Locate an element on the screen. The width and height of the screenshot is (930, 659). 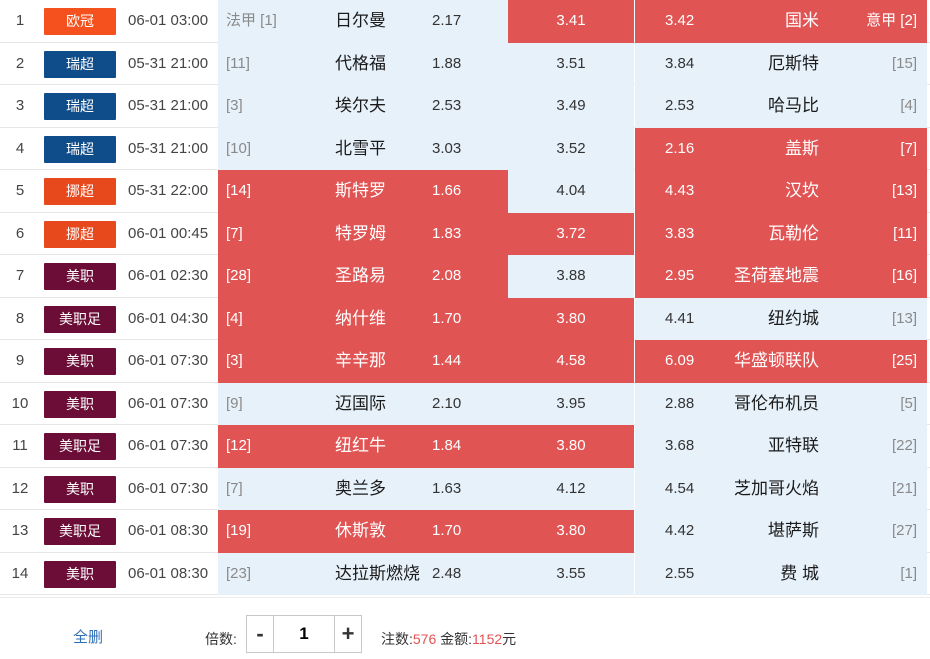
home-team: 代格福 is located at coordinates (360, 63).